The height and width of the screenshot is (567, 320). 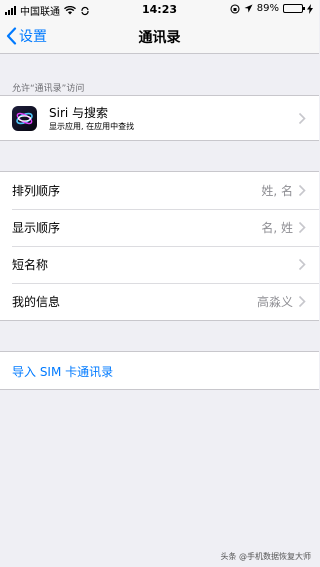 What do you see at coordinates (159, 227) in the screenshot?
I see `display-order-row: 显示顺序 名, 姓` at bounding box center [159, 227].